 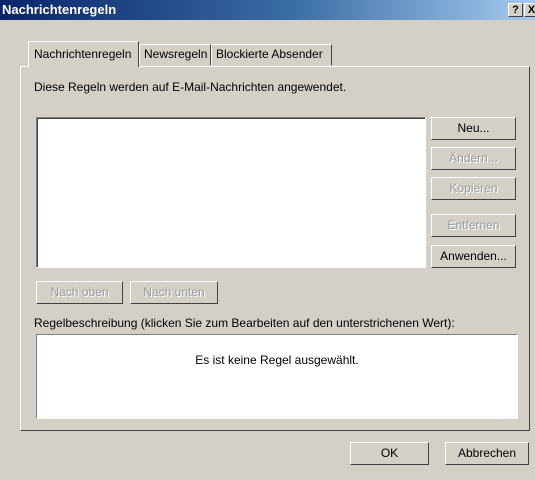 I want to click on tab-blocked-senders: Blockierte Absender, so click(x=271, y=54).